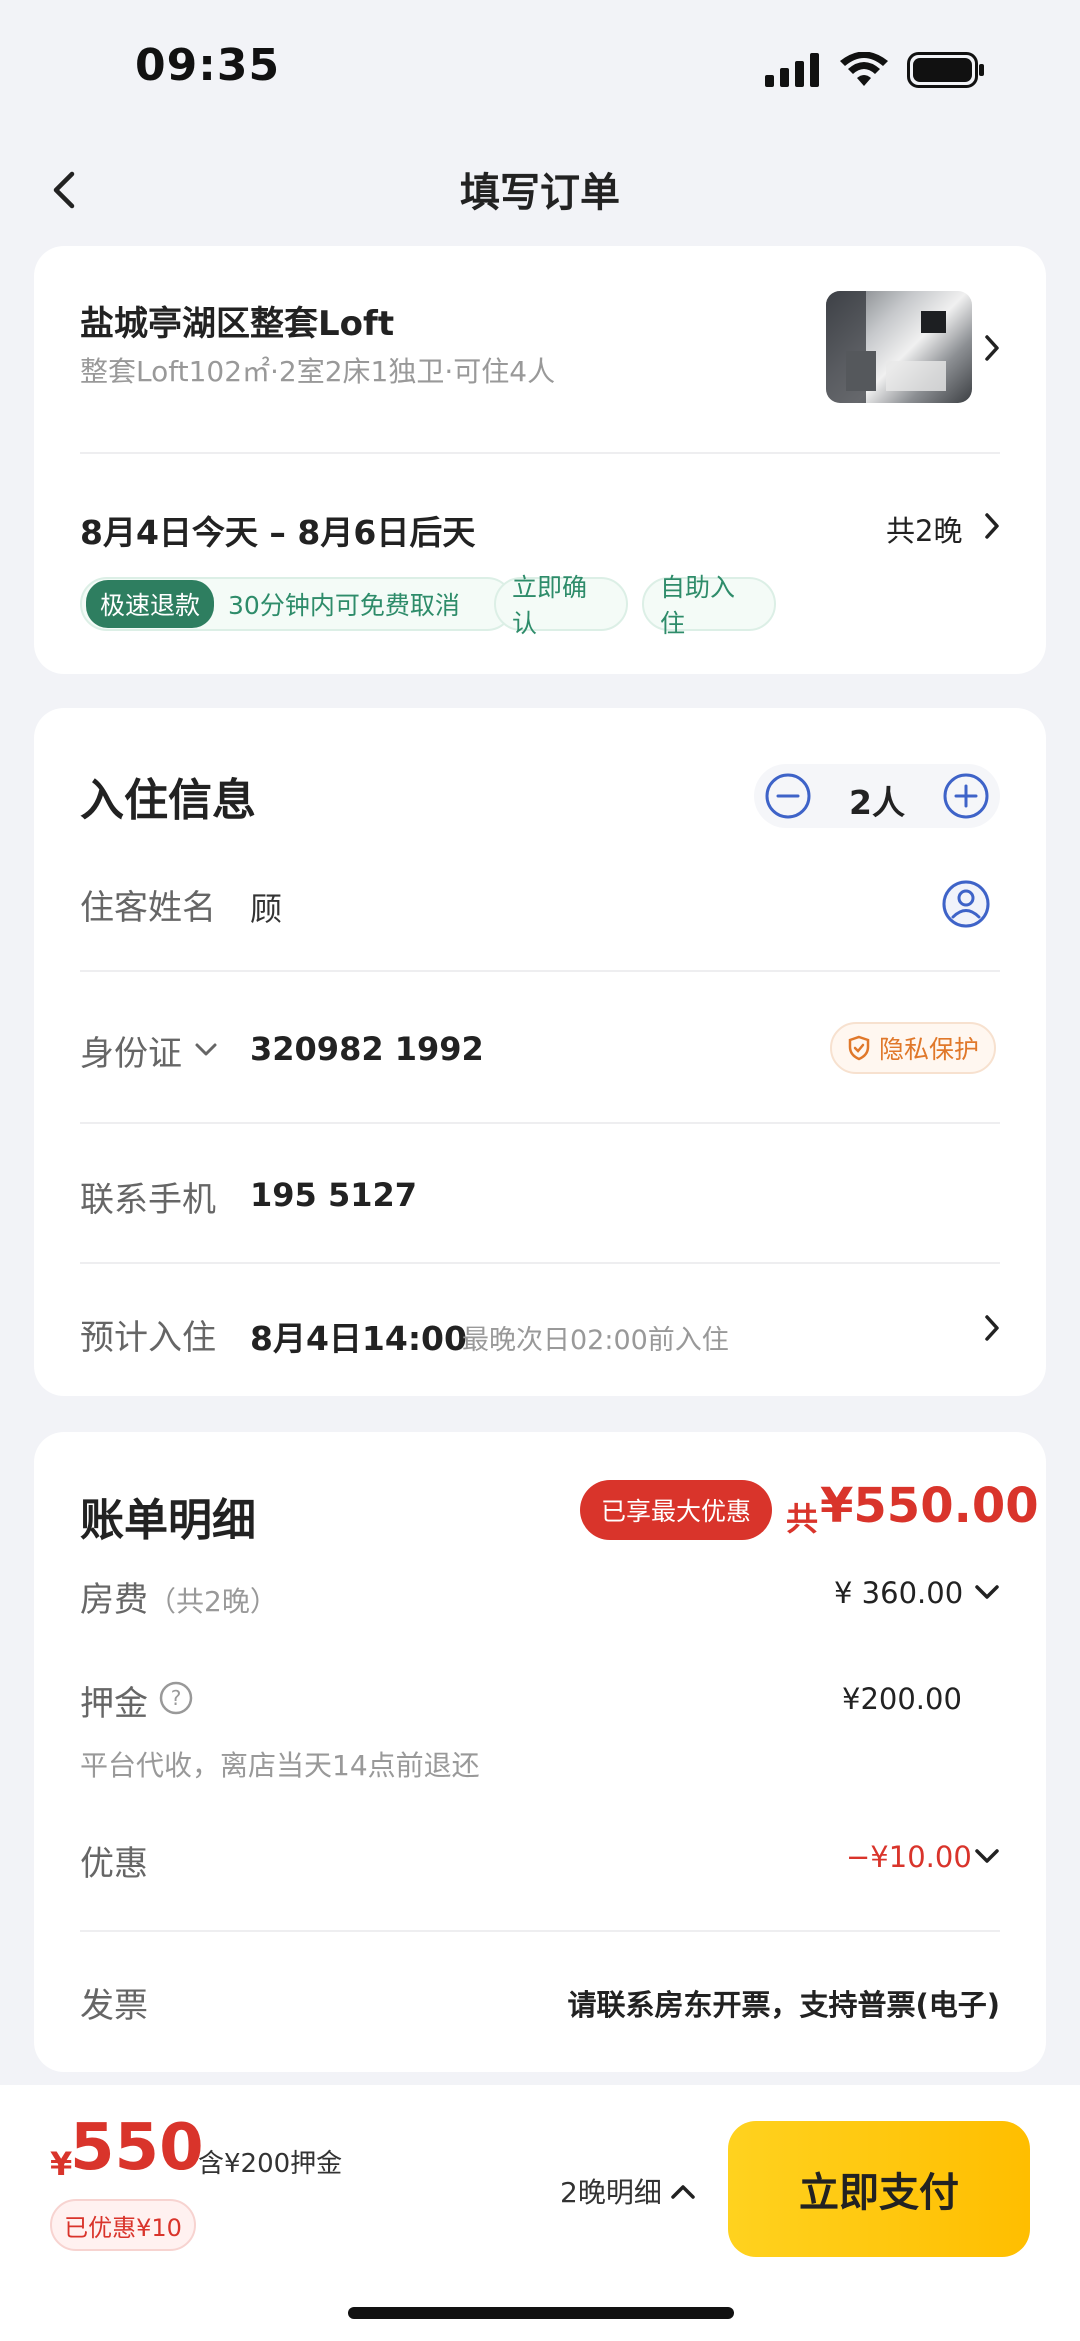 This screenshot has width=1080, height=2341. What do you see at coordinates (886, 347) in the screenshot?
I see `room-photo-icon` at bounding box center [886, 347].